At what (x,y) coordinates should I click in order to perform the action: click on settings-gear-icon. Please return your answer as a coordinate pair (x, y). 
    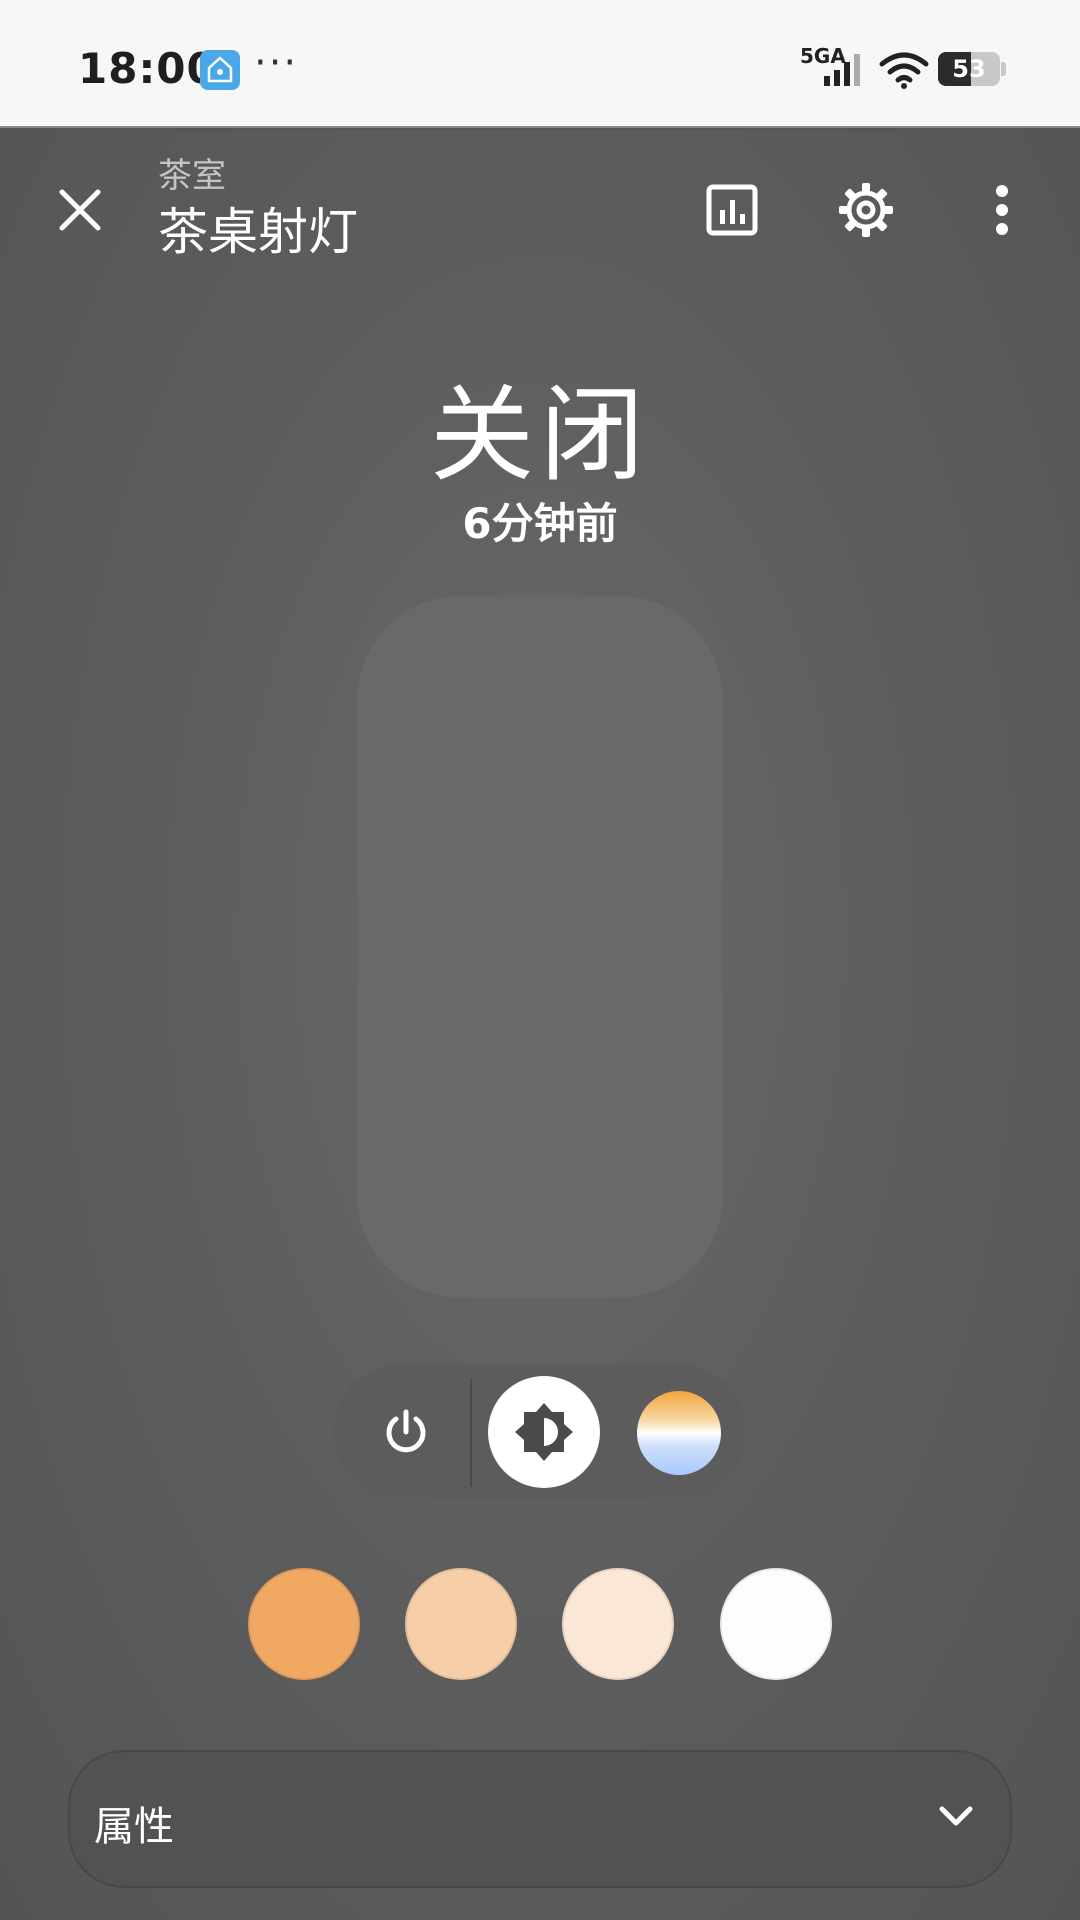
    Looking at the image, I should click on (866, 210).